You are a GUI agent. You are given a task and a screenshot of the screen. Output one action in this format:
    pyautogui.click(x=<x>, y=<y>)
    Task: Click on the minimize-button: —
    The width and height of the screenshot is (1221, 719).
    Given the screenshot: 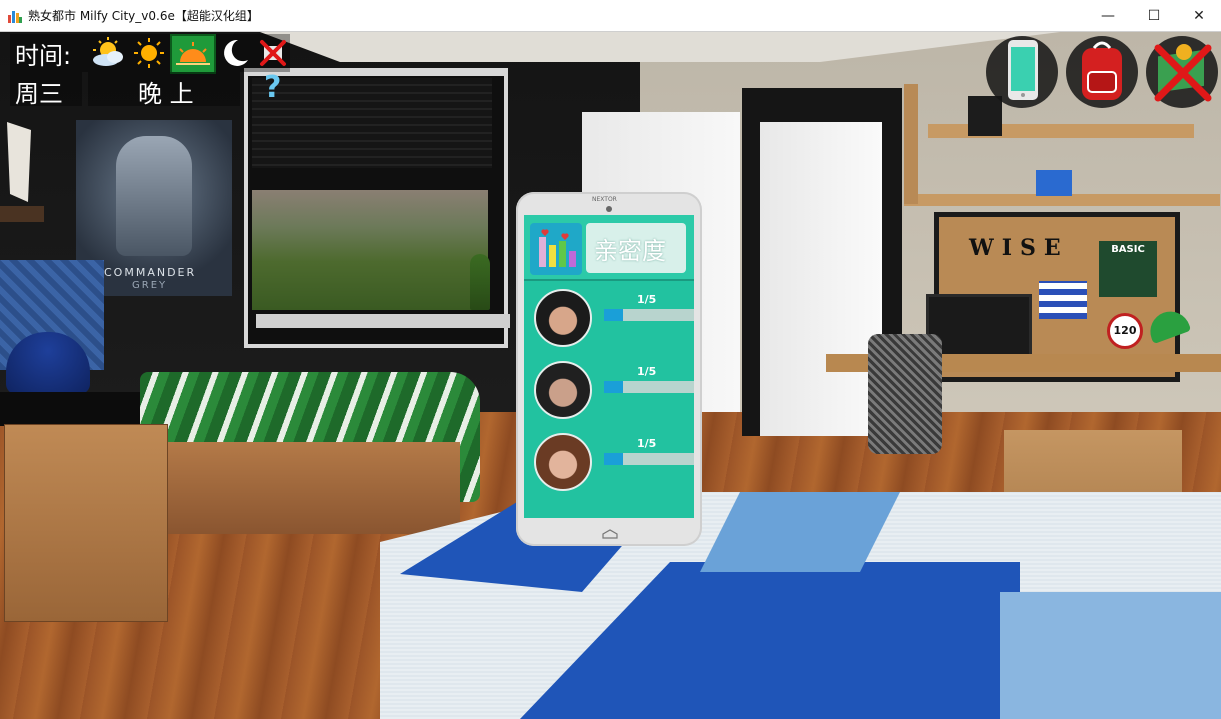 What is the action you would take?
    pyautogui.click(x=1108, y=15)
    